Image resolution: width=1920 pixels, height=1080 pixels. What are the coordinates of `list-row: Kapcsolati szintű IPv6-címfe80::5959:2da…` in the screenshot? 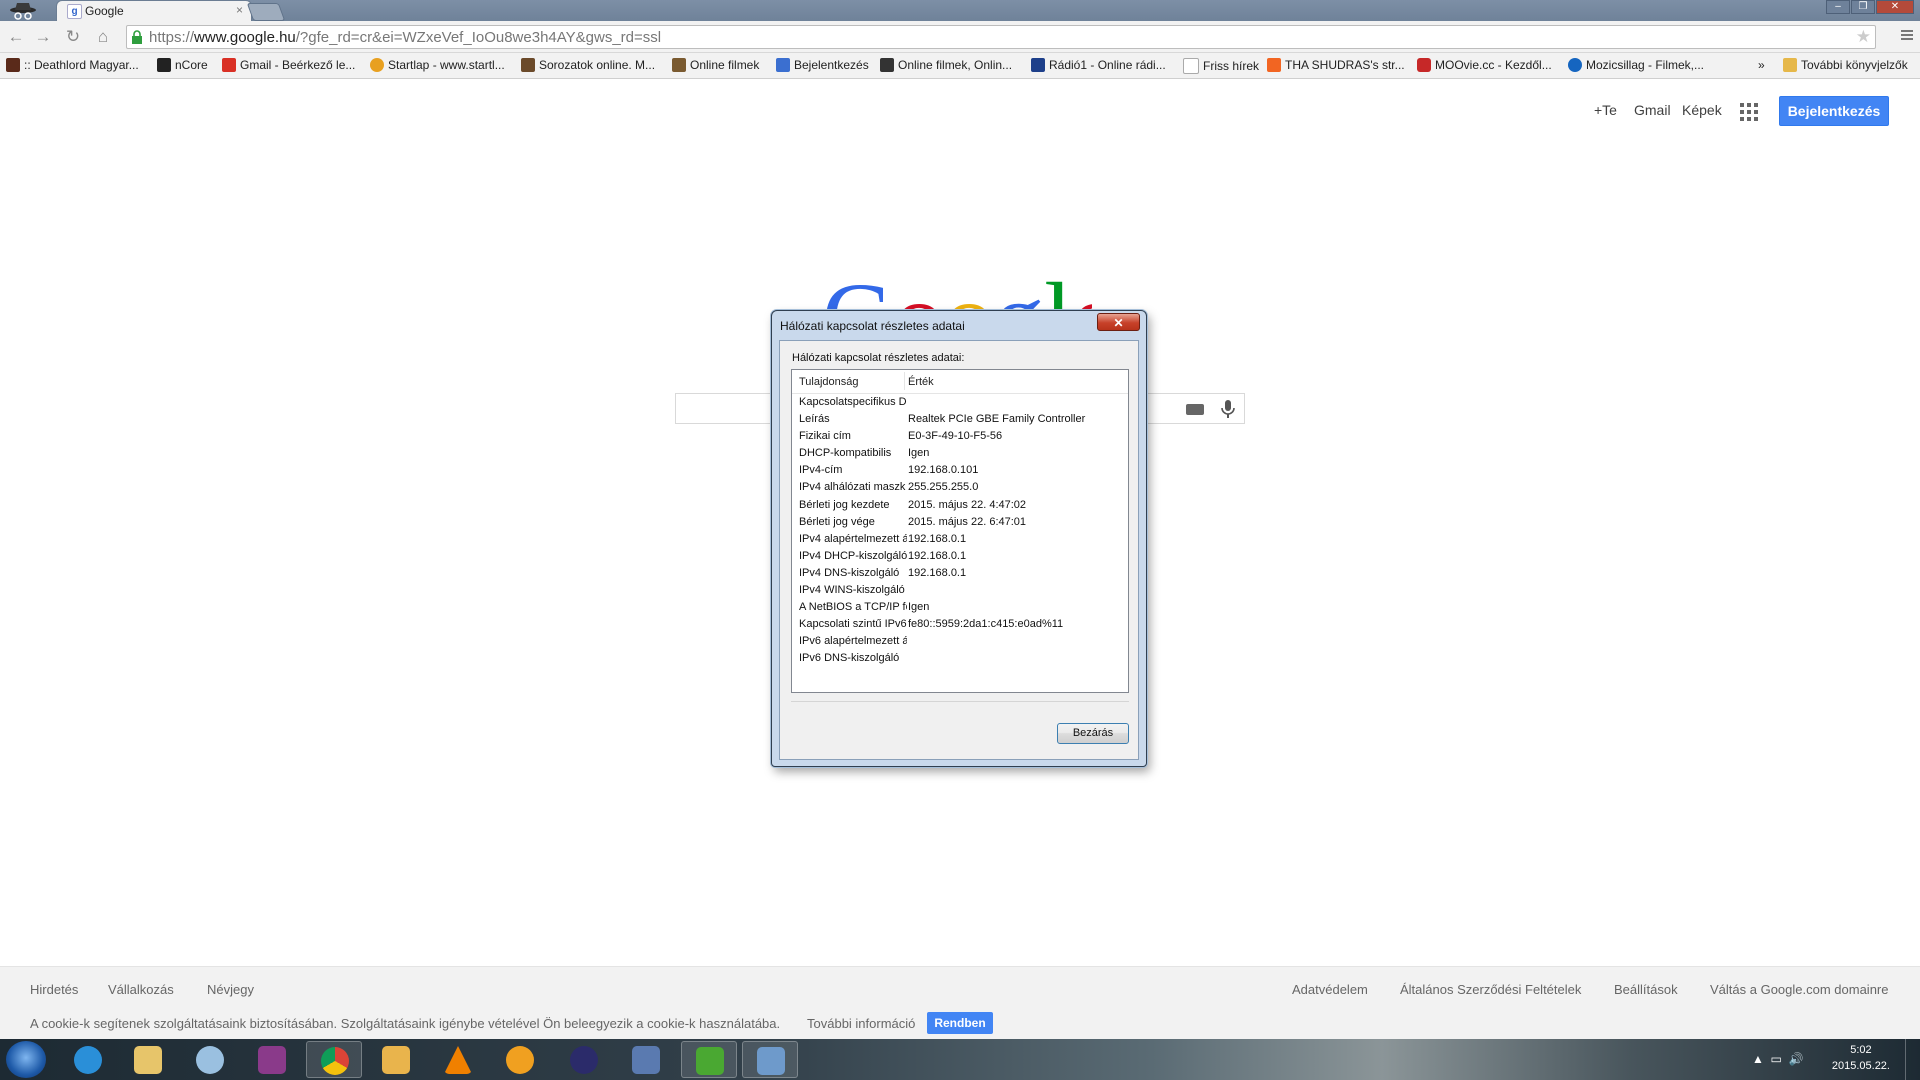 It's located at (960, 624).